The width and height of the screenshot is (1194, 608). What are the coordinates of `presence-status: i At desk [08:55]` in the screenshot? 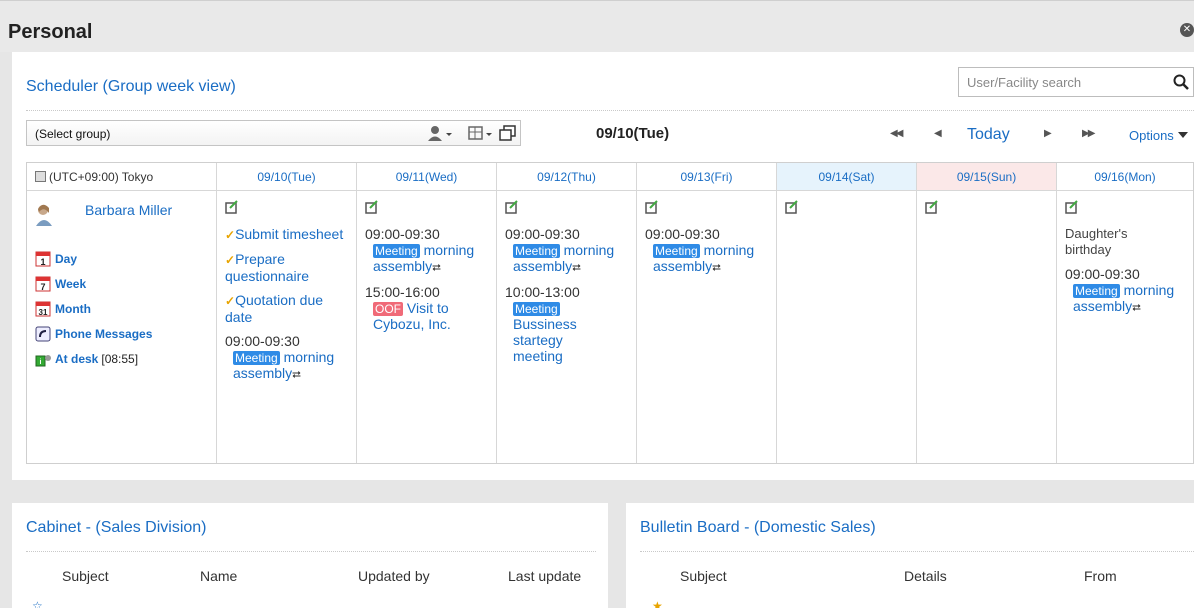 It's located at (122, 358).